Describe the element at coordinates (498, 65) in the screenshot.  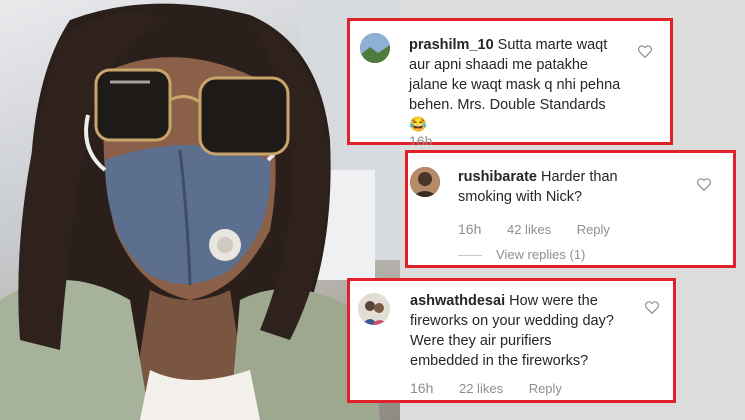
I see `comment-text-line: aur apni shaadi me patakhe` at that location.